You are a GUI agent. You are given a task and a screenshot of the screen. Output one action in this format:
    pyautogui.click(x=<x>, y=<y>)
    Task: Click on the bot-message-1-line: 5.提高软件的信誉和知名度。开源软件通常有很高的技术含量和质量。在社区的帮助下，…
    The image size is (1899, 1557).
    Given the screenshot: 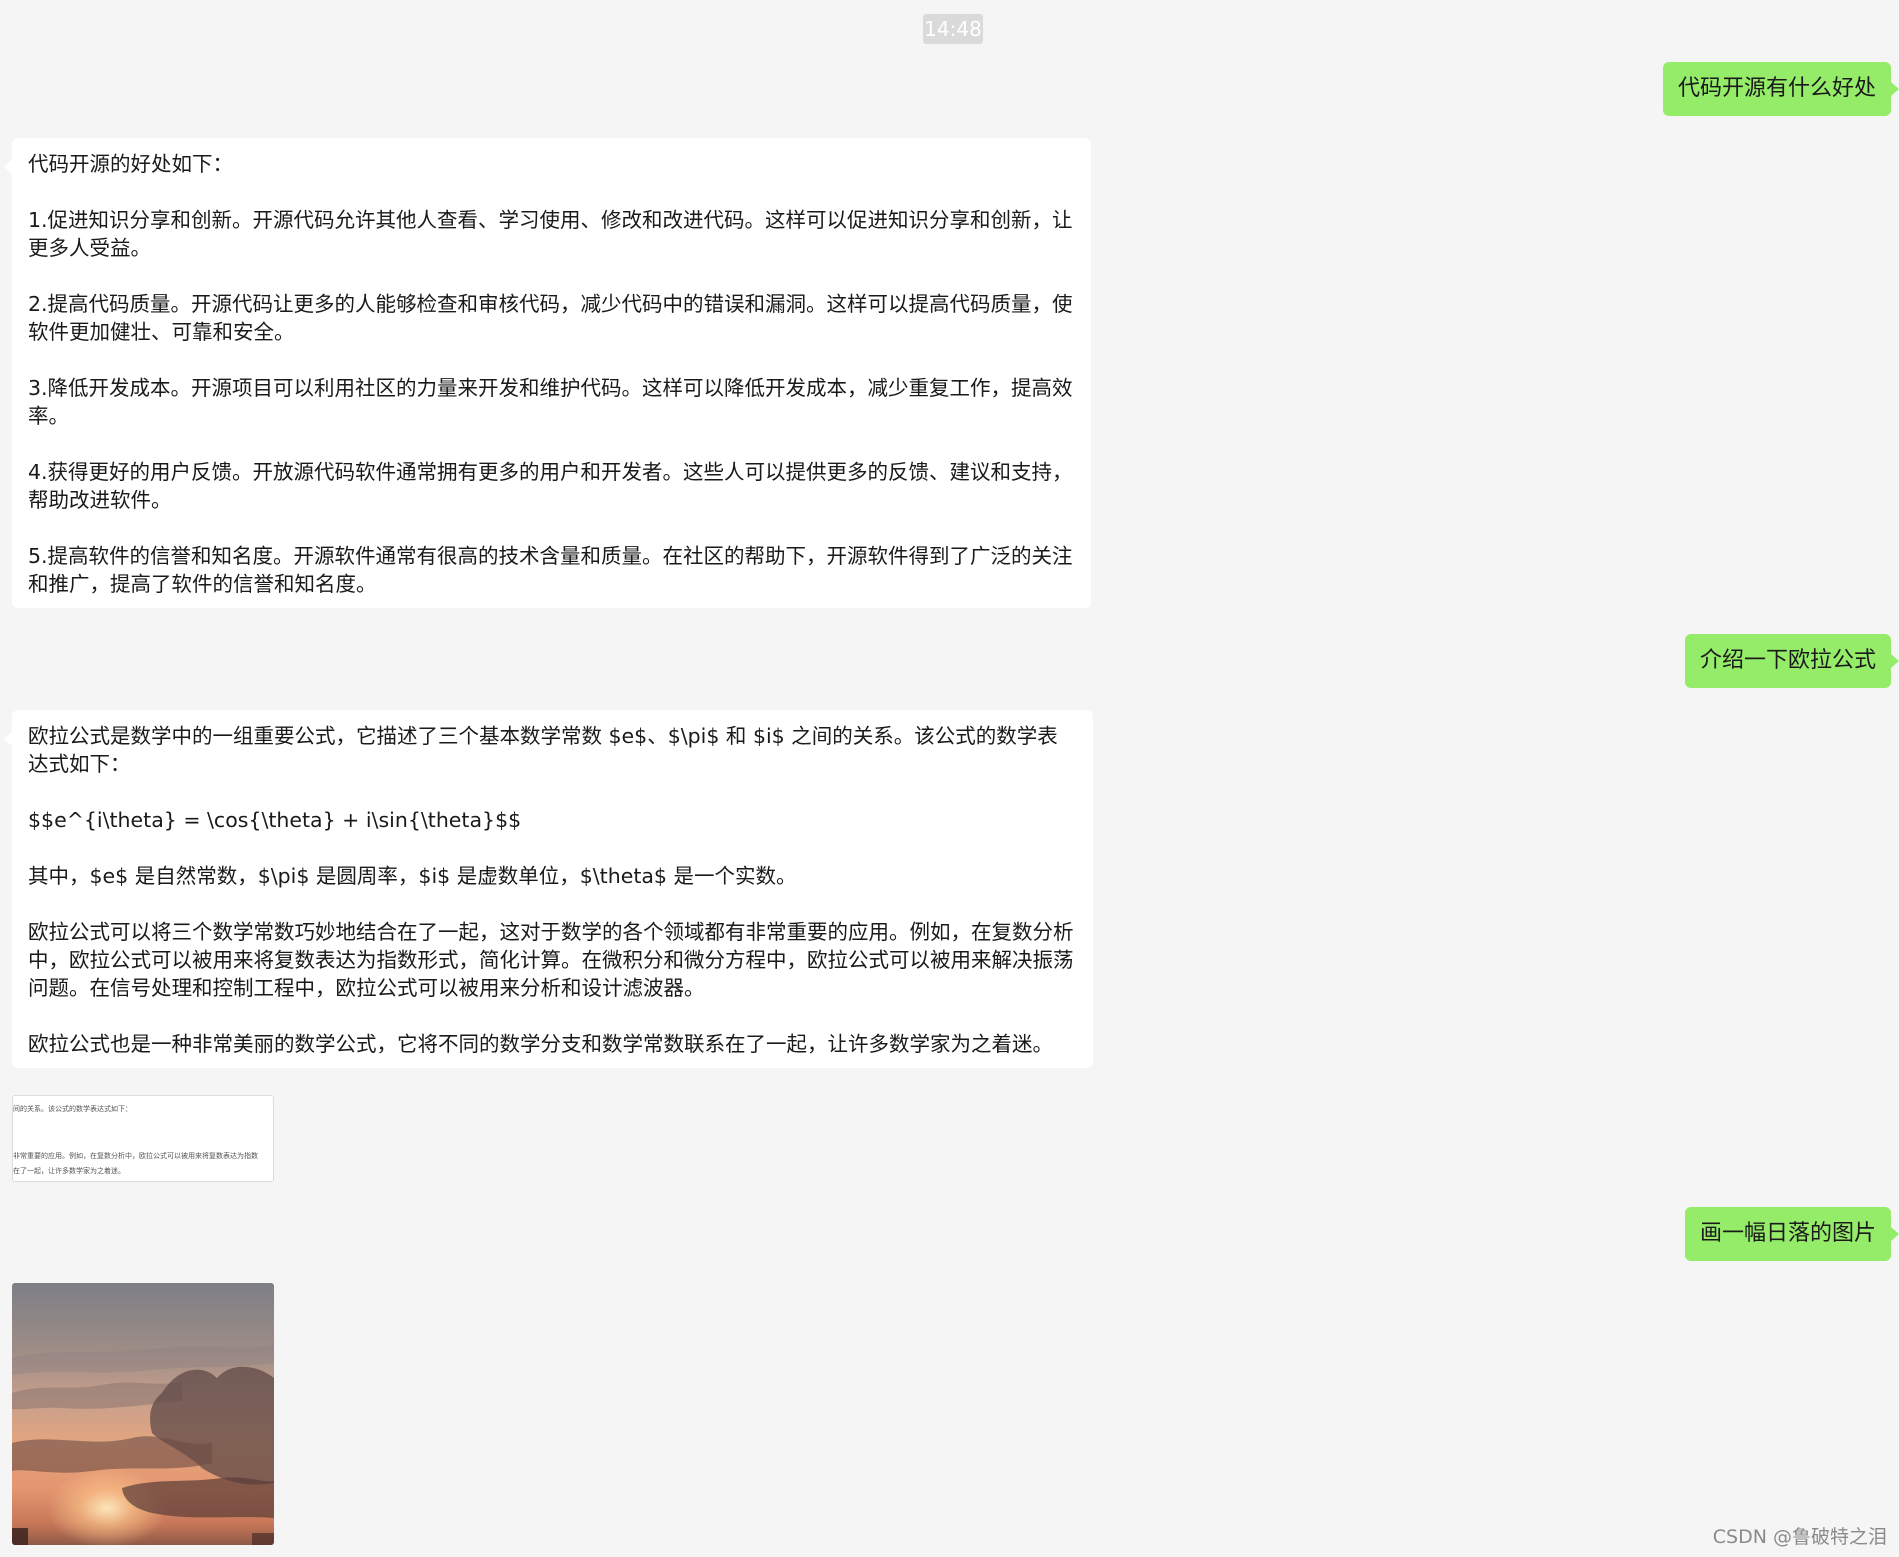 What is the action you would take?
    pyautogui.click(x=550, y=570)
    